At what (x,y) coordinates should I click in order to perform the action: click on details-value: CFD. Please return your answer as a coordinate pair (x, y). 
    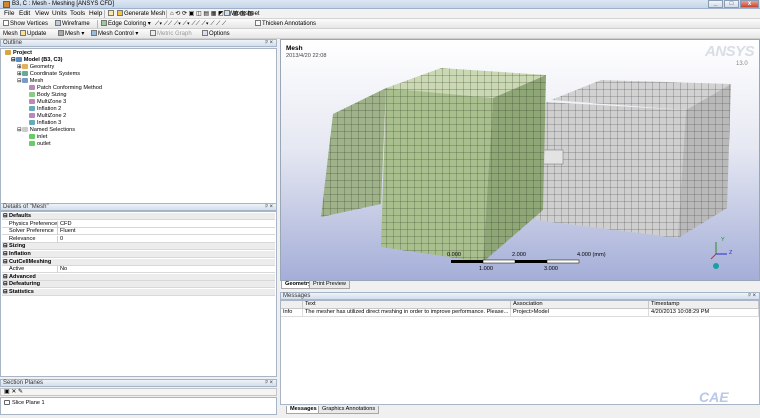
    Looking at the image, I should click on (64, 224).